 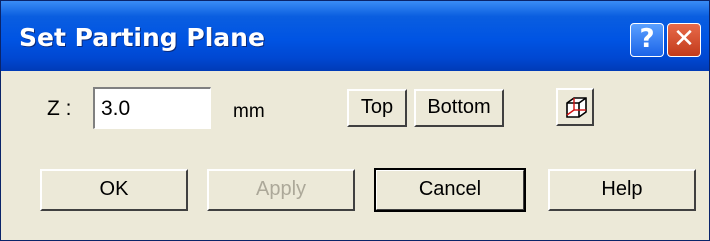 What do you see at coordinates (59, 108) in the screenshot?
I see `z-label: Z :` at bounding box center [59, 108].